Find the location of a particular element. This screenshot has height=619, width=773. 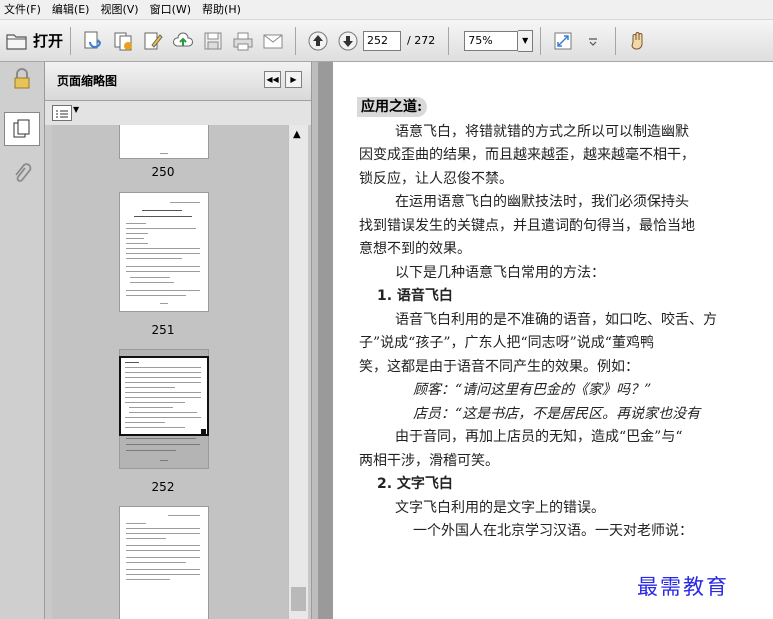

chevron-right-icon: ▶ is located at coordinates (293, 79).